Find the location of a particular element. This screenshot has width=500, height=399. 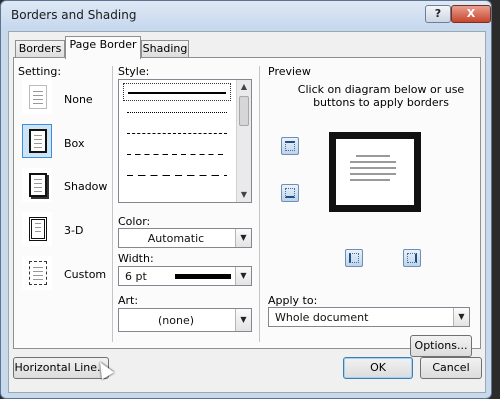

separator-left is located at coordinates (112, 204).